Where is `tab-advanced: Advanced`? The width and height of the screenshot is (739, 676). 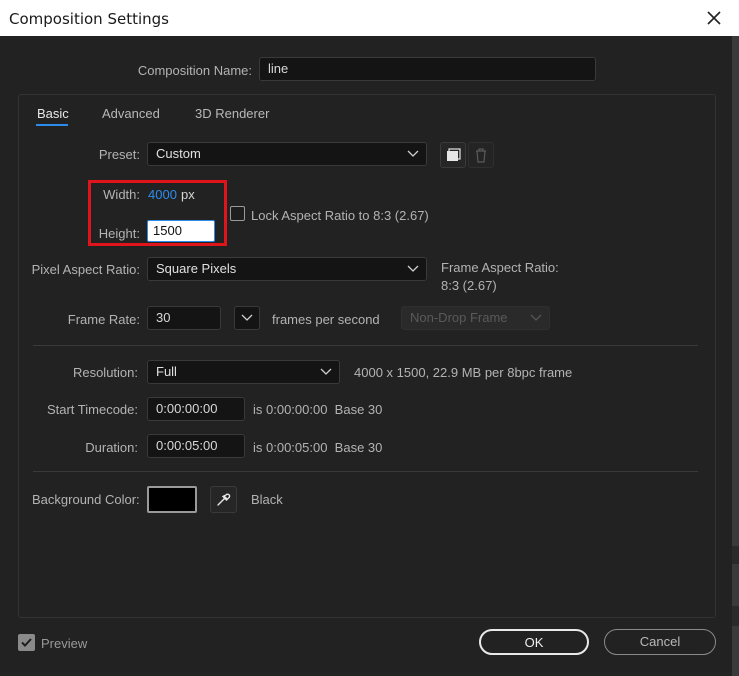 tab-advanced: Advanced is located at coordinates (131, 113).